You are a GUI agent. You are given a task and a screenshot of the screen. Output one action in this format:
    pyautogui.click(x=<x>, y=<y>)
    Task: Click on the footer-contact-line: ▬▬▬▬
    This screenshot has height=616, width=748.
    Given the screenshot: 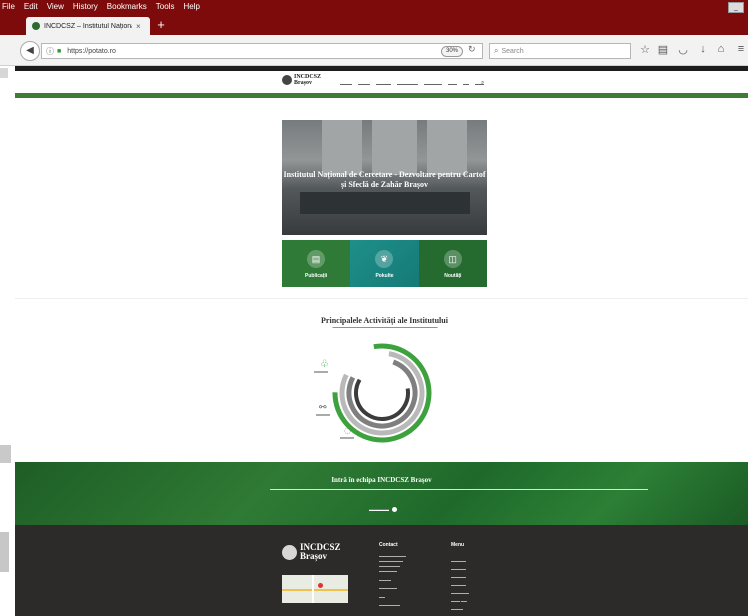 What is the action you would take?
    pyautogui.click(x=385, y=580)
    